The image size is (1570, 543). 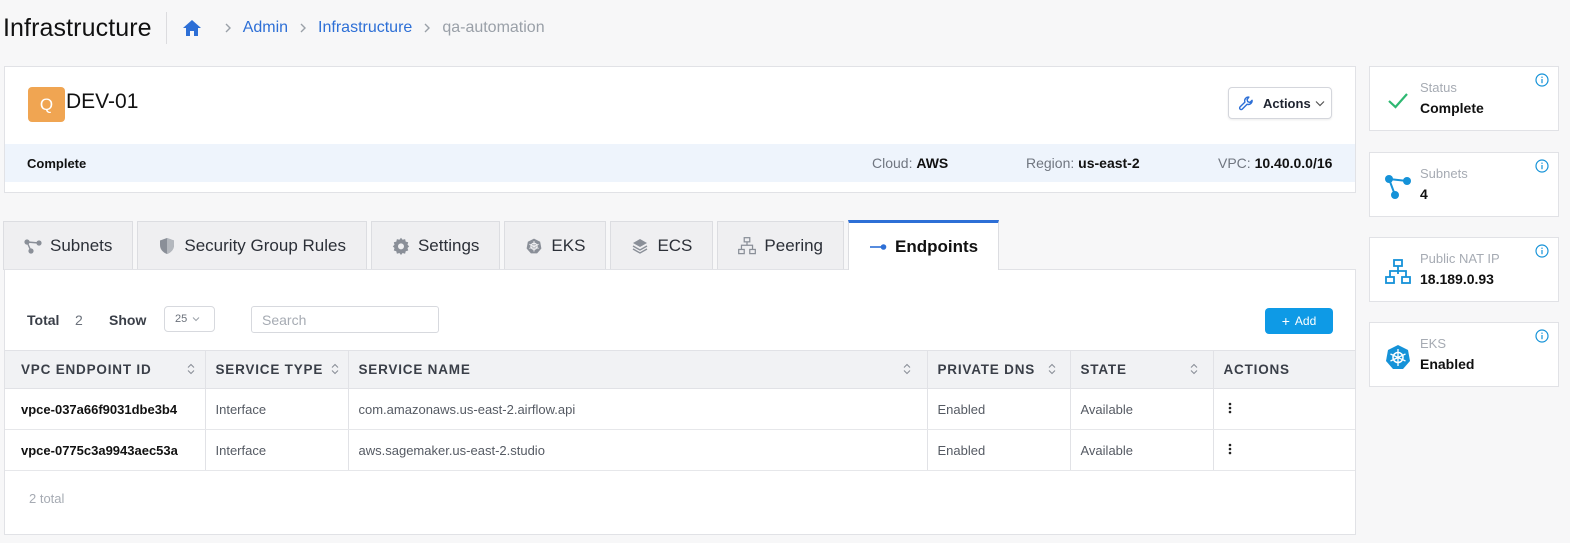 I want to click on tab-security-group-rules: Security Group Rules, so click(x=252, y=245).